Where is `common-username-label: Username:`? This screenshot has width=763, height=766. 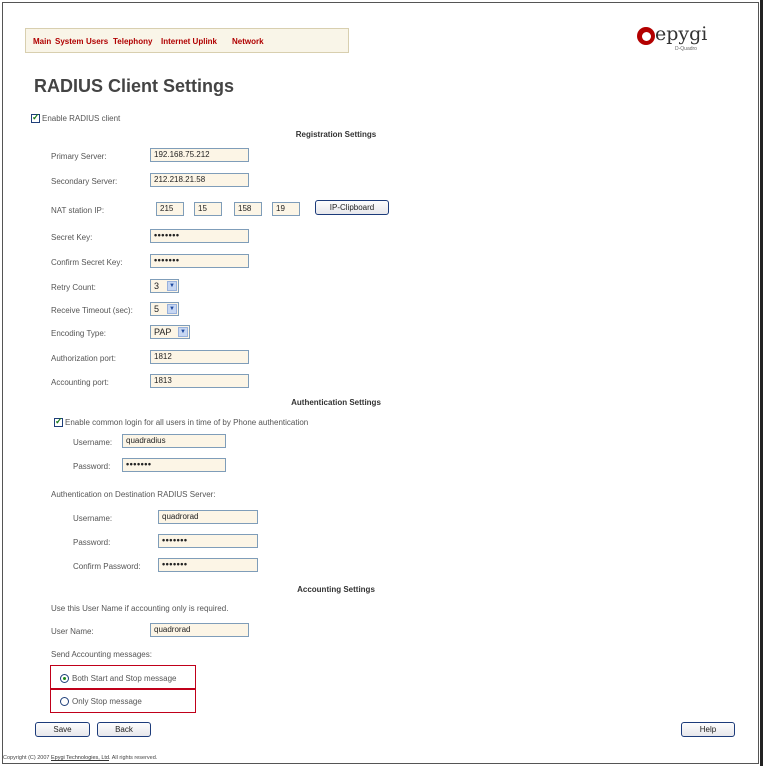
common-username-label: Username: is located at coordinates (93, 442).